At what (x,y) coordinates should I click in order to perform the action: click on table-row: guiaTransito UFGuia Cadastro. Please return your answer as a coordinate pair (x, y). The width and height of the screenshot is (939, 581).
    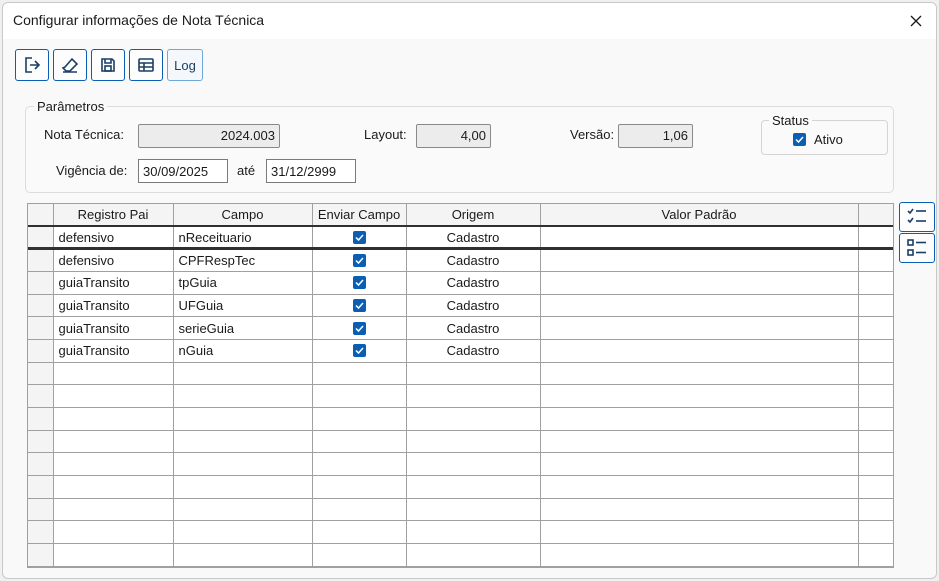
    Looking at the image, I should click on (460, 306).